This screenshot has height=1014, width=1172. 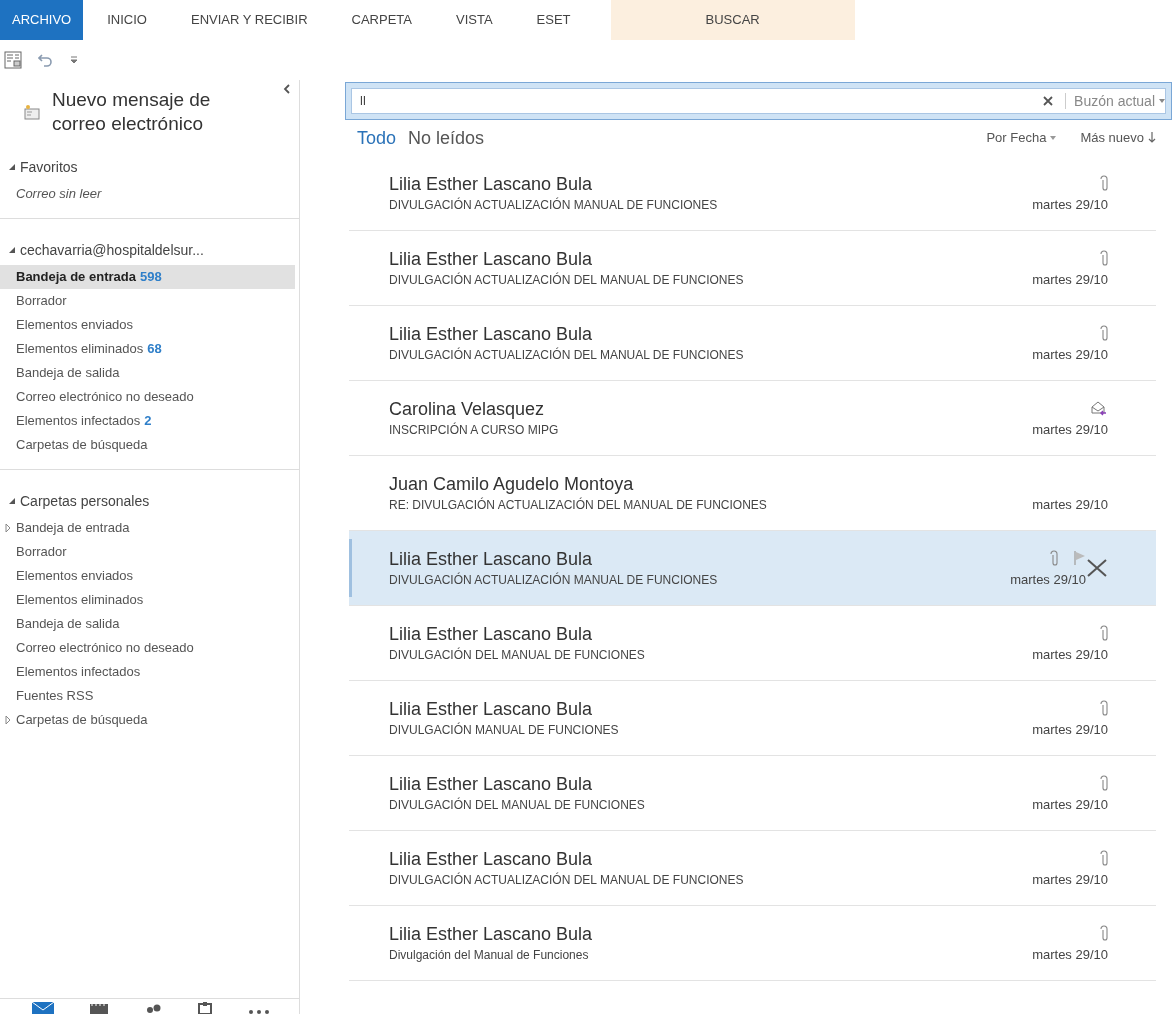 What do you see at coordinates (46, 60) in the screenshot?
I see `undo-icon` at bounding box center [46, 60].